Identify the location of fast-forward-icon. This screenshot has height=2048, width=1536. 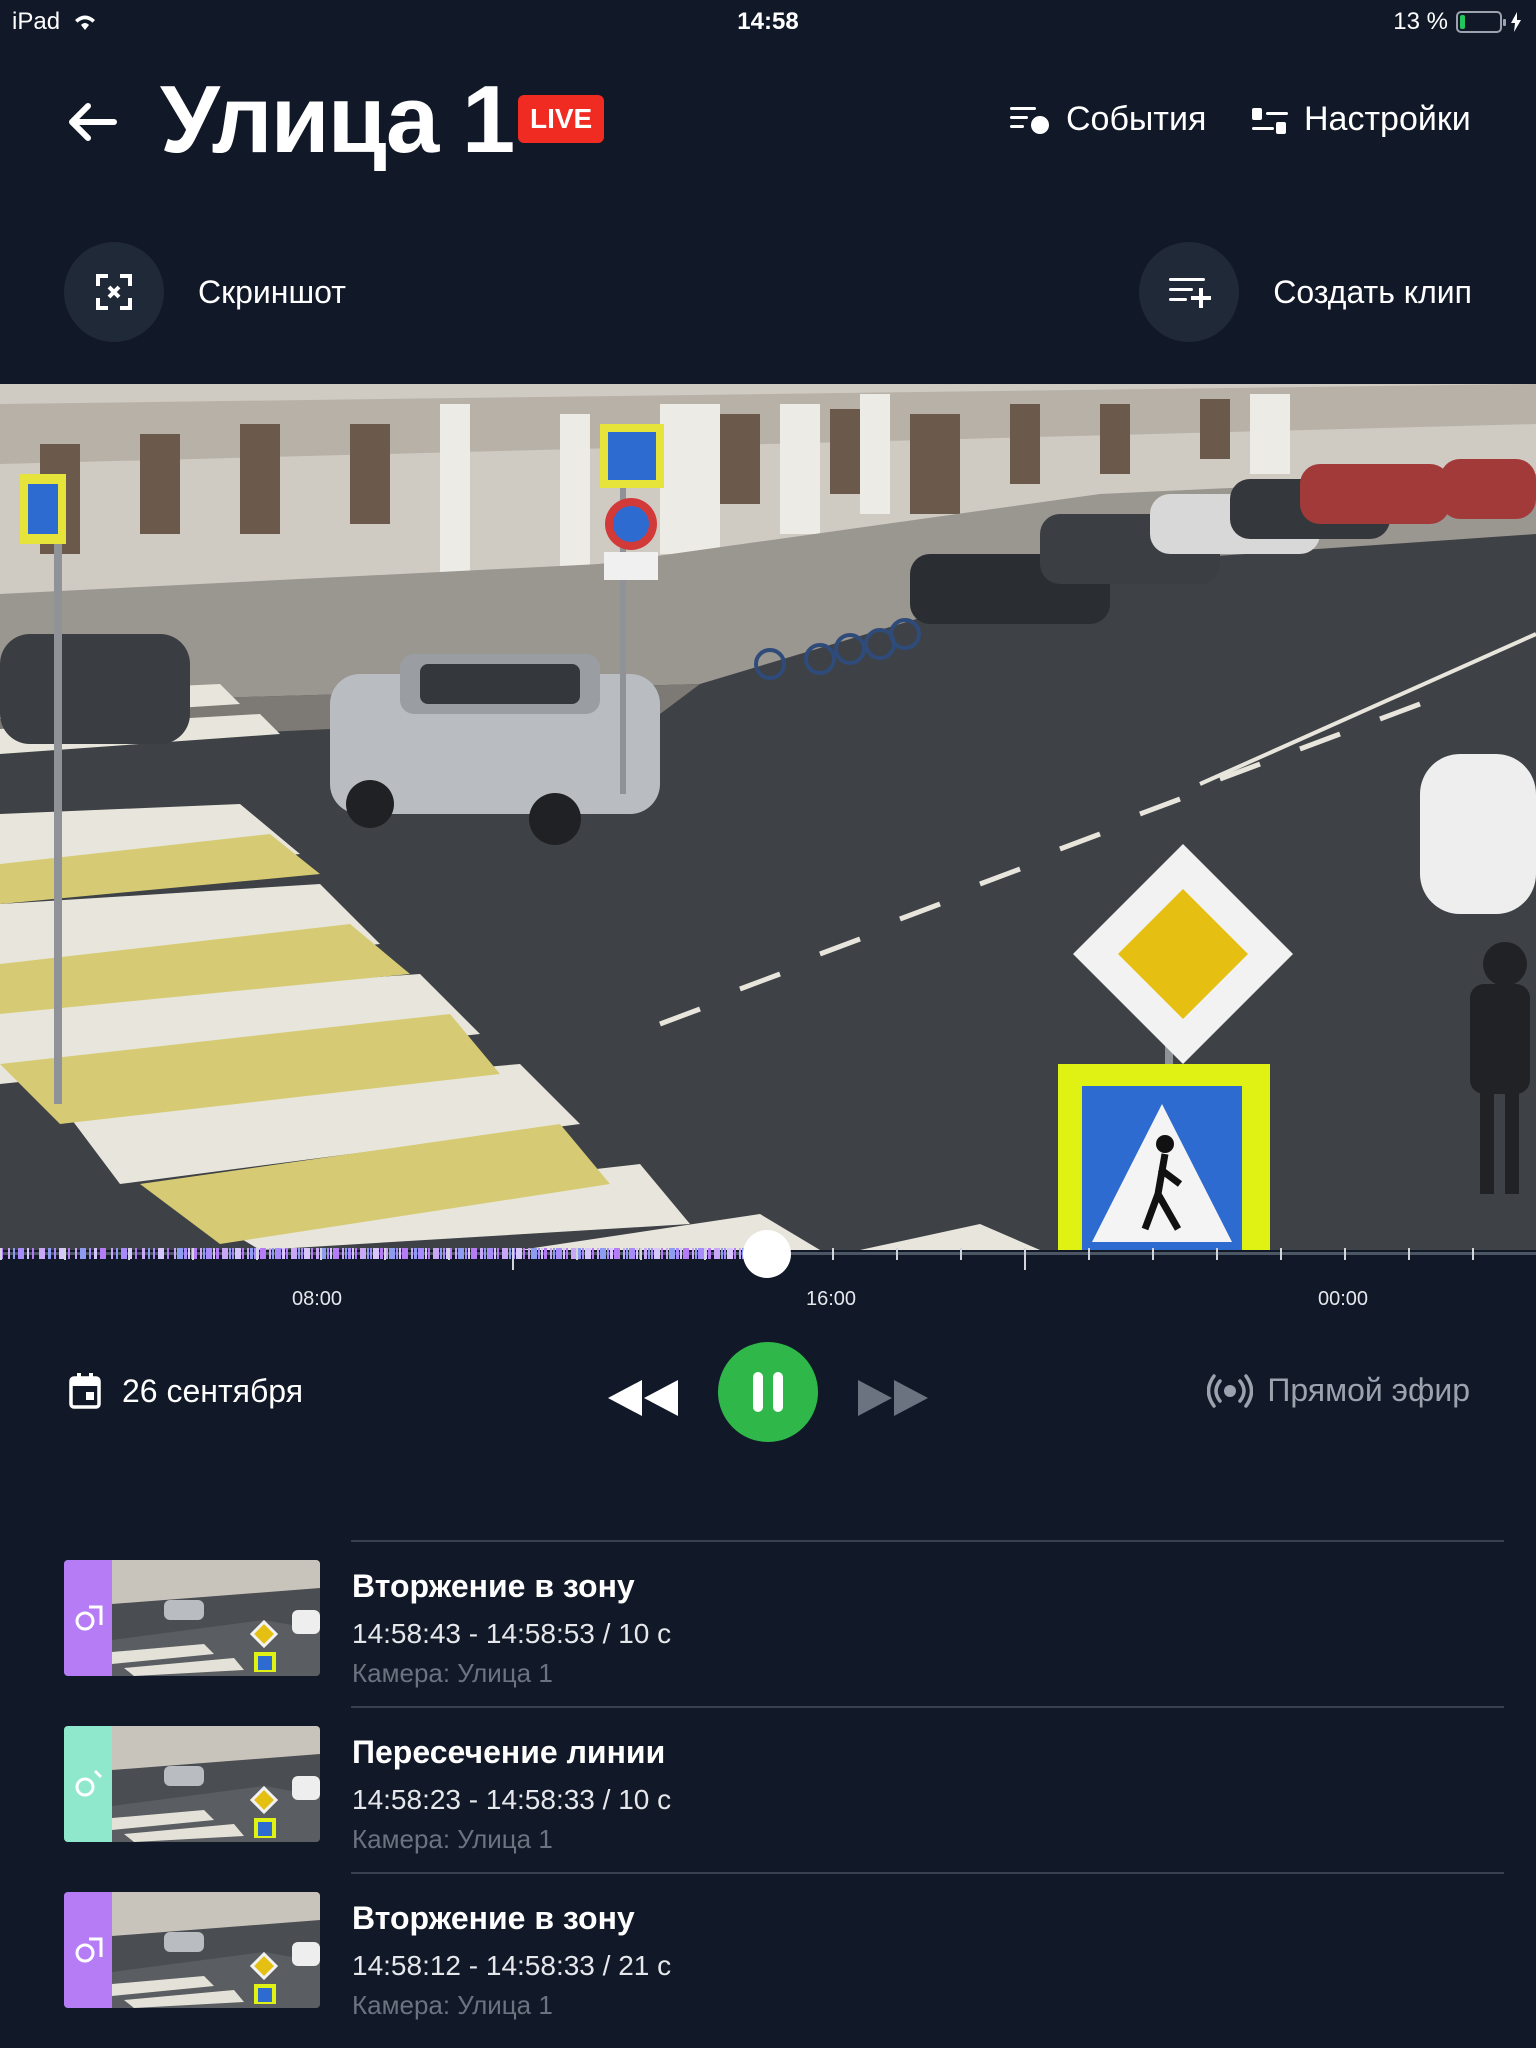
(893, 1398).